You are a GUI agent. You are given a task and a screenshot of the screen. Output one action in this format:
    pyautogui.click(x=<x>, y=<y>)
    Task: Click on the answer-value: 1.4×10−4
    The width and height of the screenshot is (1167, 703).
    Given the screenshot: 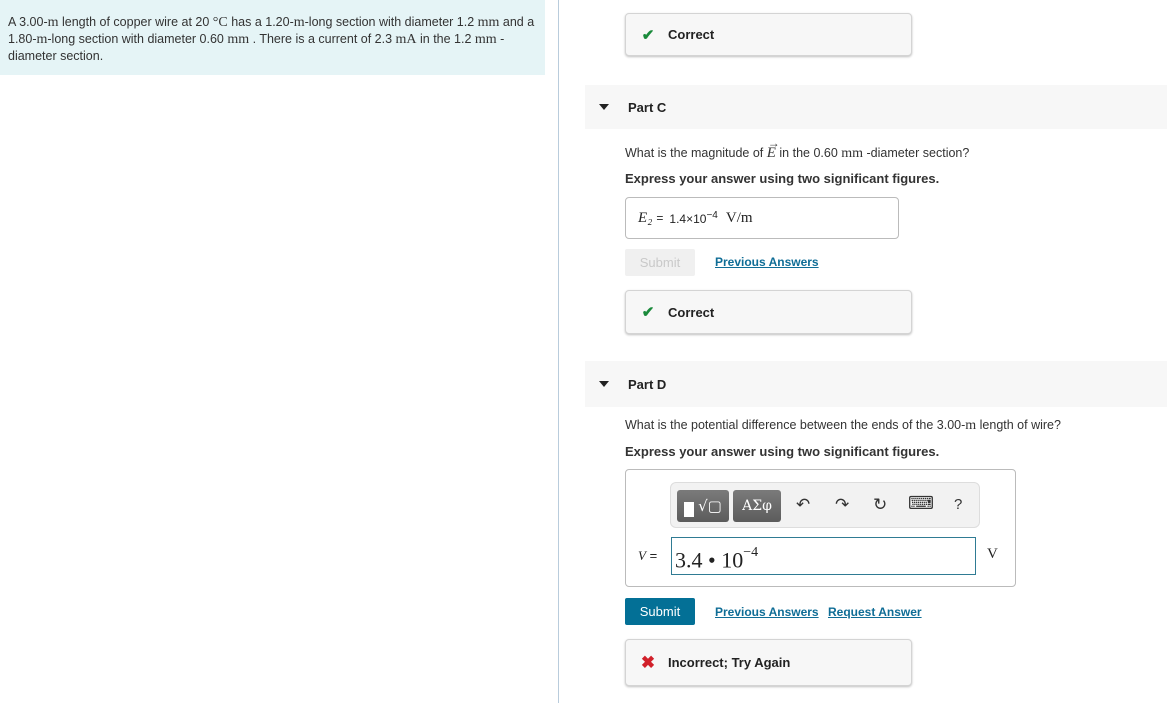 What is the action you would take?
    pyautogui.click(x=693, y=218)
    